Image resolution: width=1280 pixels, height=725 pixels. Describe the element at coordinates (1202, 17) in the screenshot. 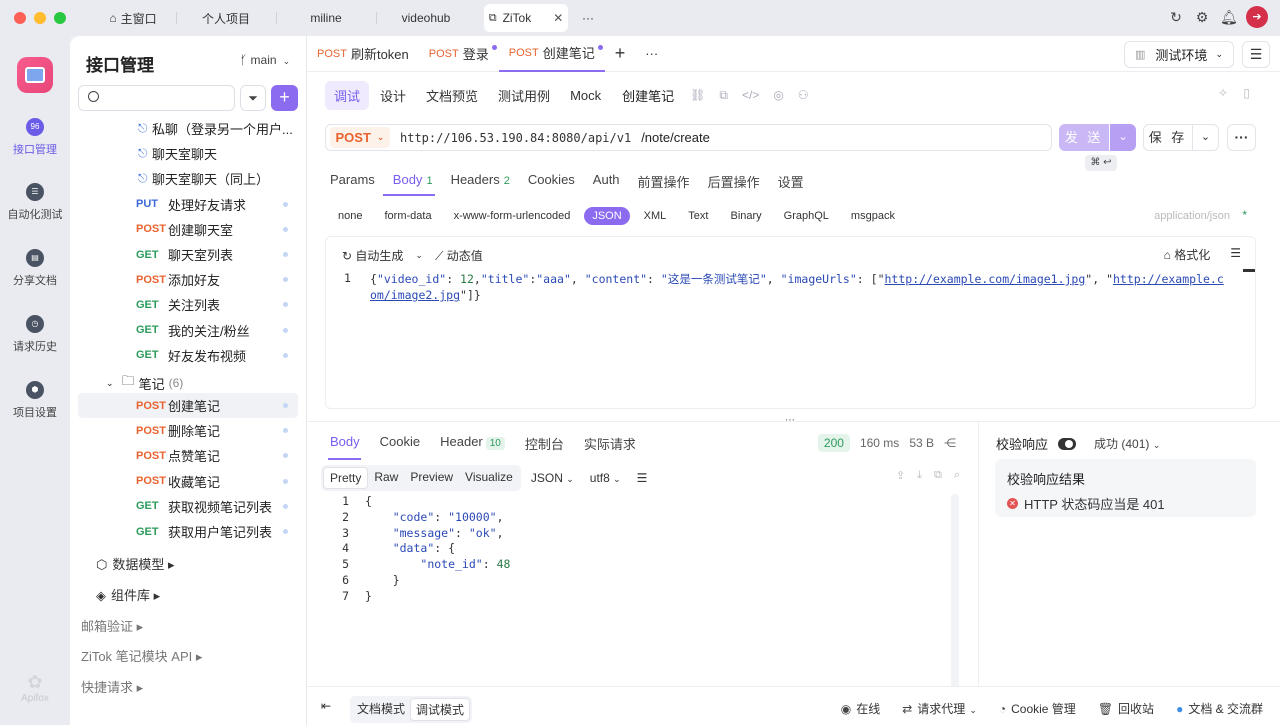

I see `gear-icon: ⚙` at that location.